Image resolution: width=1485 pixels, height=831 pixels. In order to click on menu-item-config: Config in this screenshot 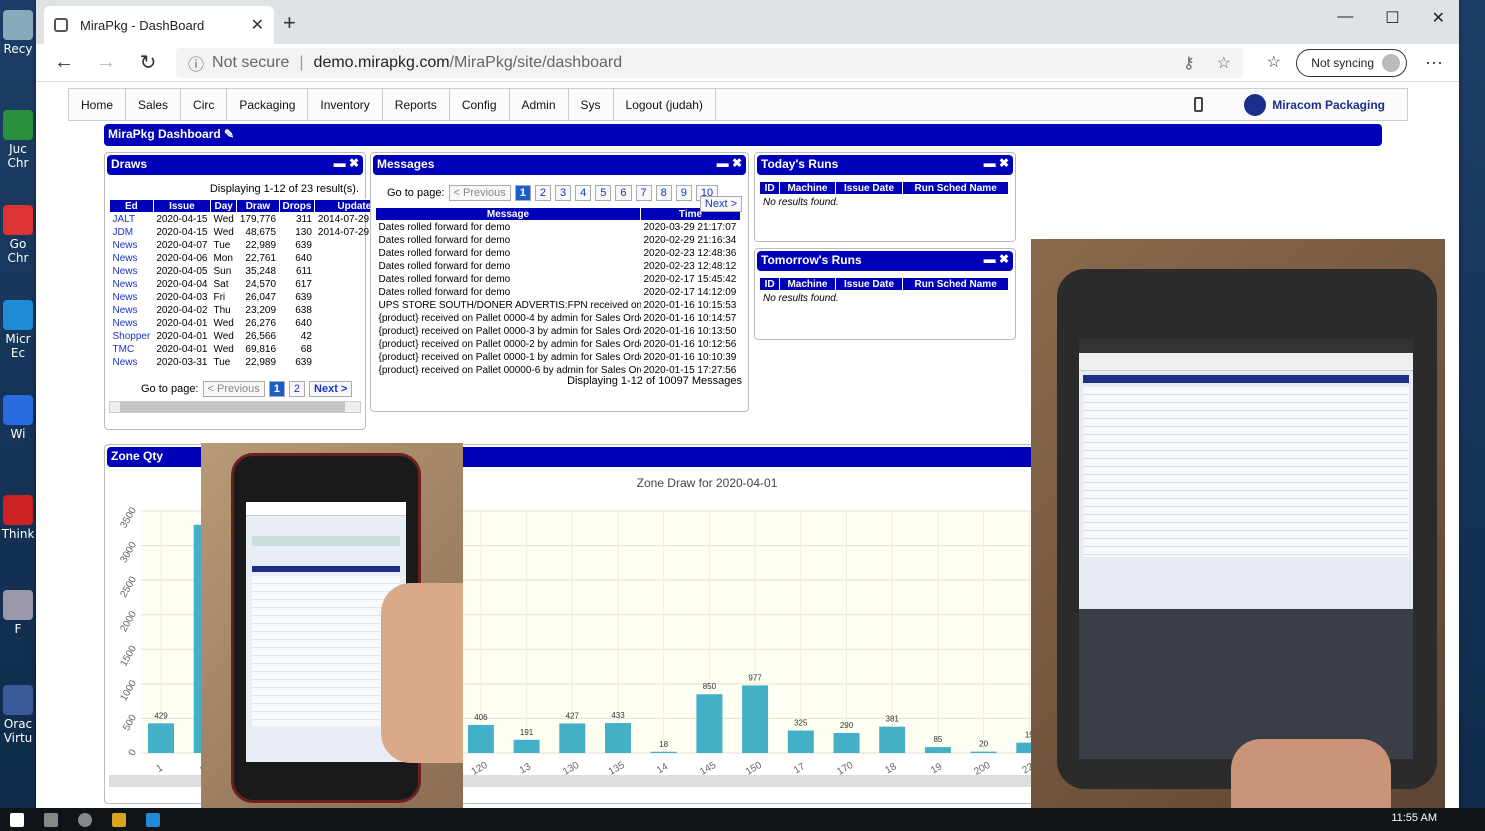, I will do `click(480, 104)`.